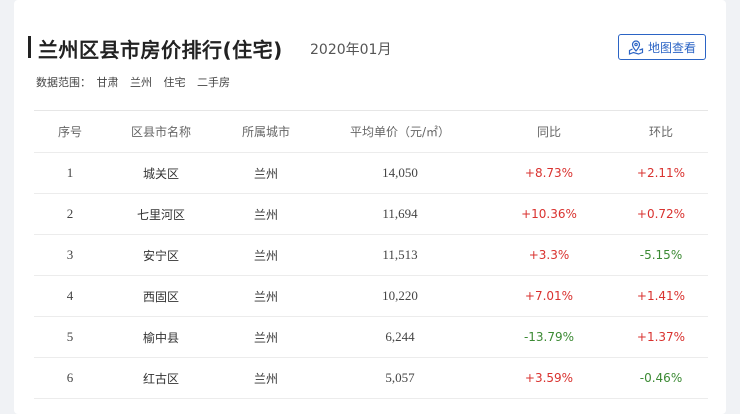 Image resolution: width=740 pixels, height=414 pixels. I want to click on data-scope: 数据范围： 甘肃 兰州 住宅 二手房, so click(137, 82).